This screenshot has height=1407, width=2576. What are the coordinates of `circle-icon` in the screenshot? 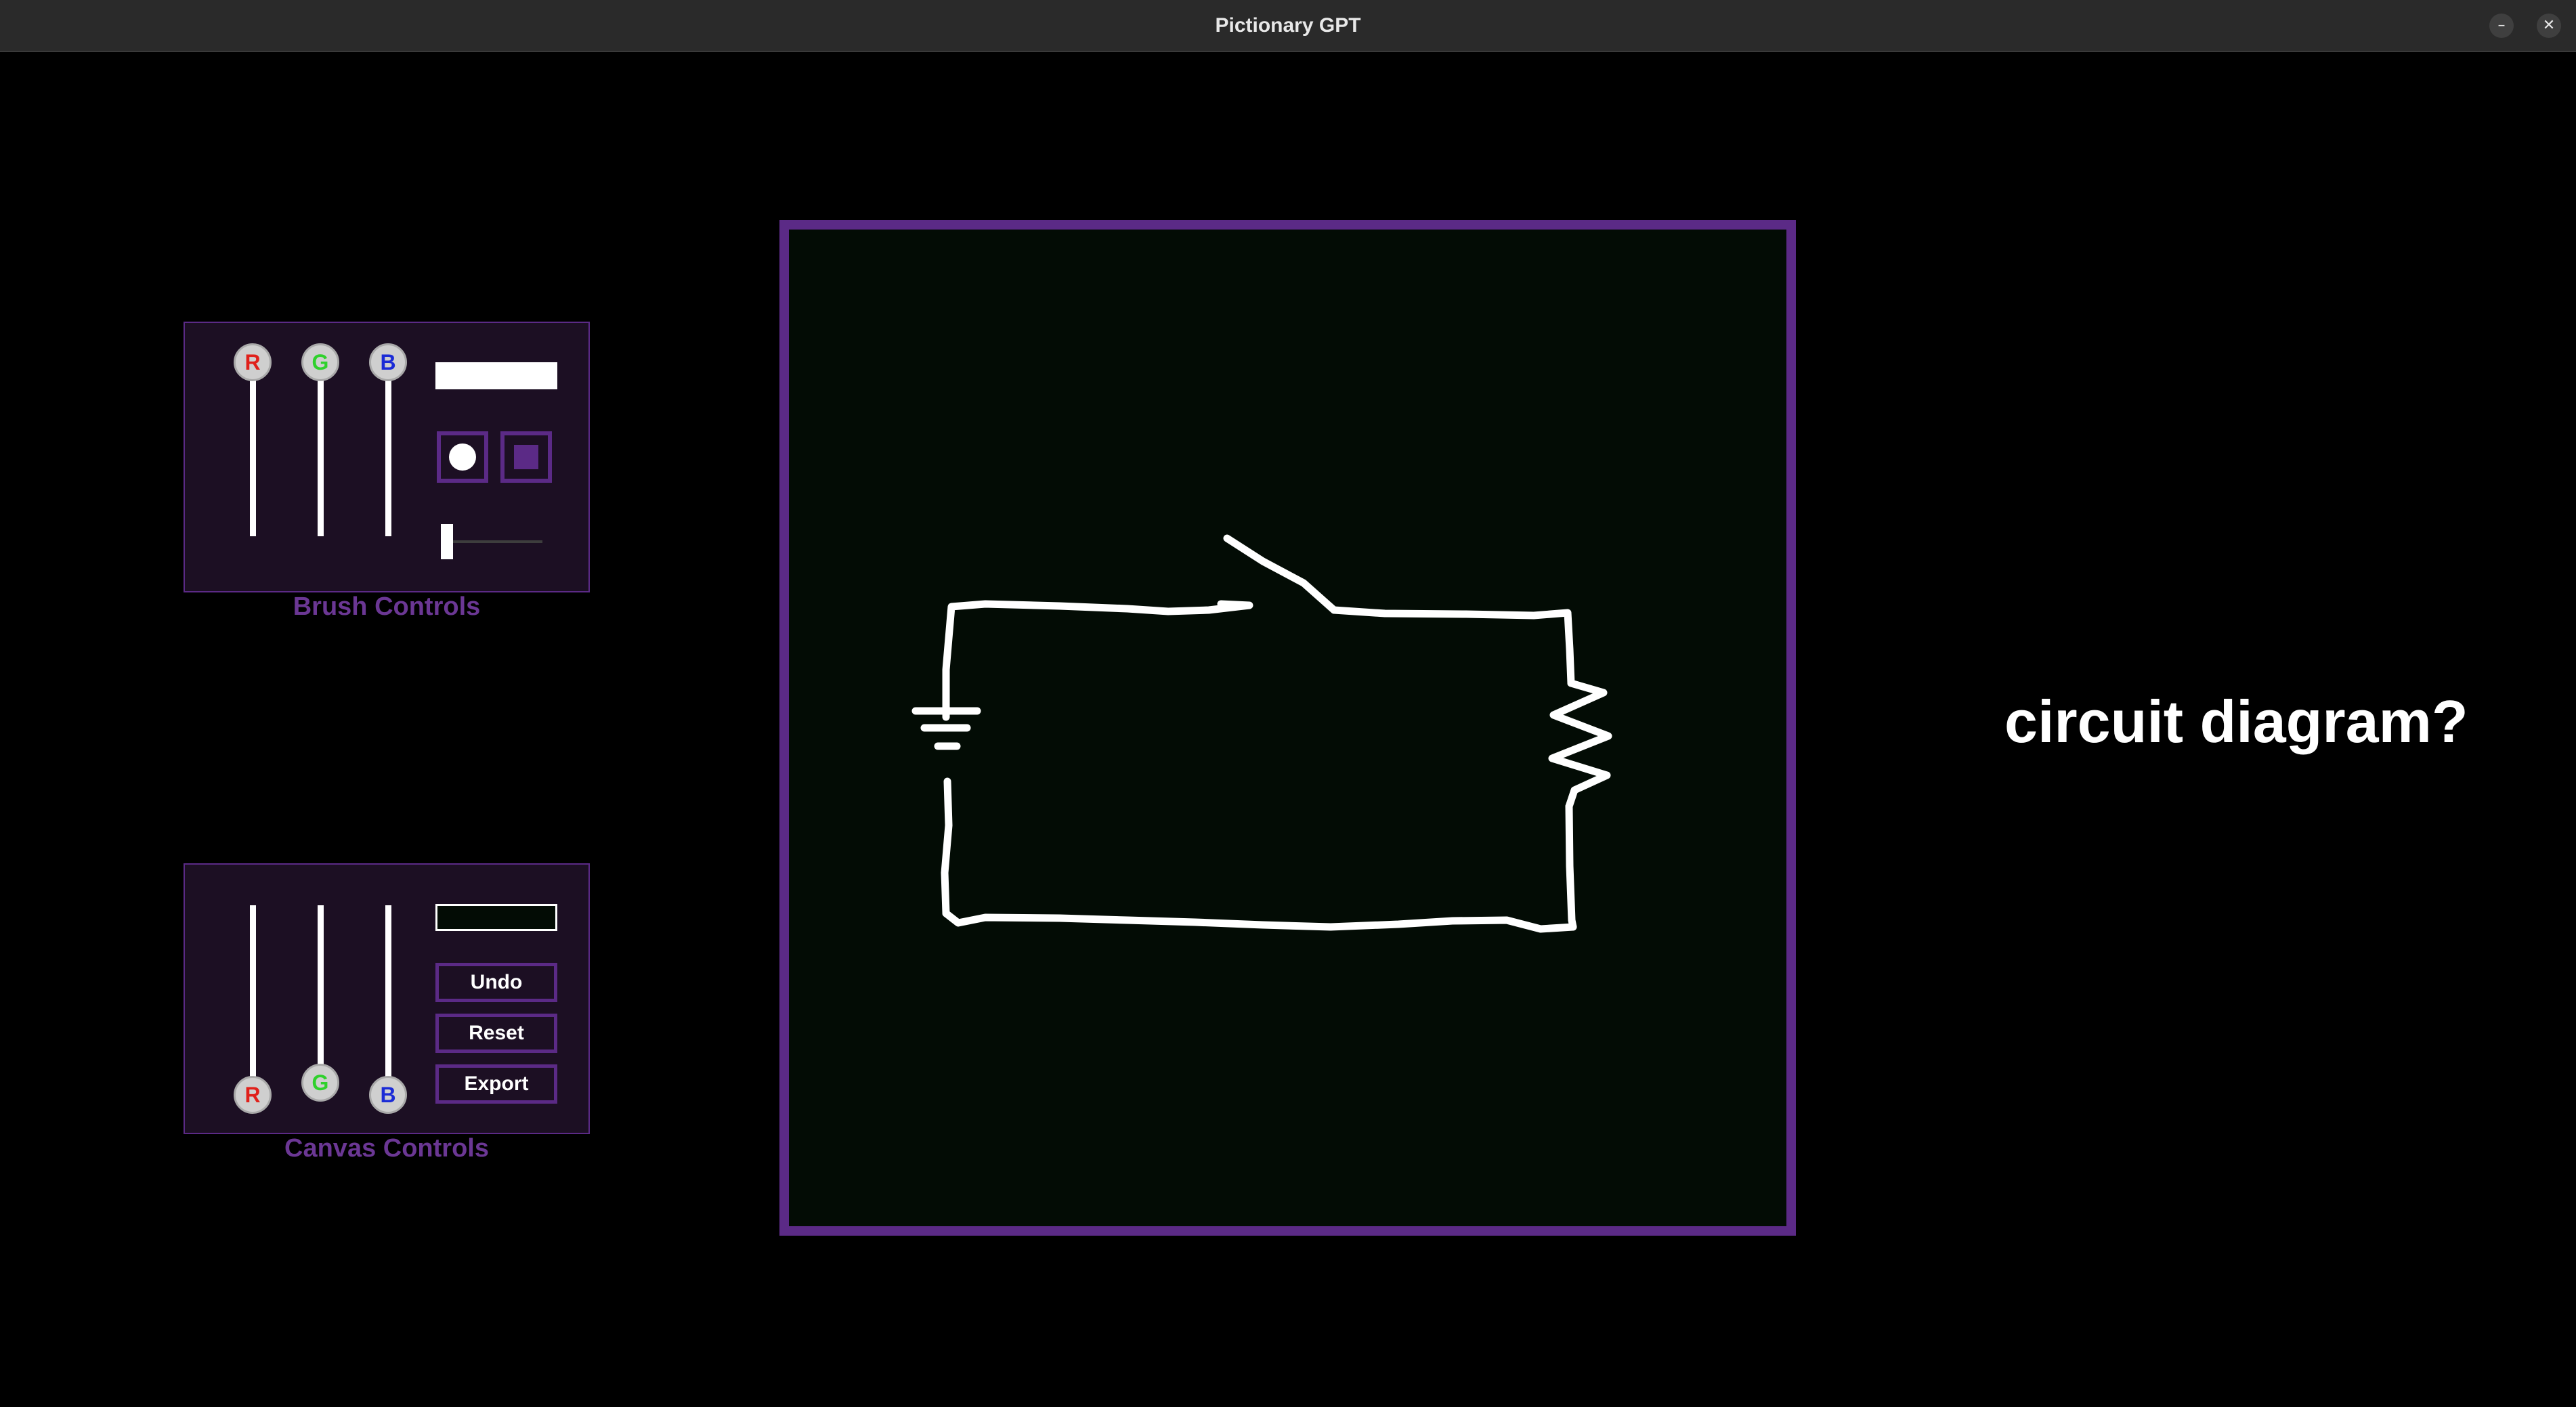 It's located at (462, 457).